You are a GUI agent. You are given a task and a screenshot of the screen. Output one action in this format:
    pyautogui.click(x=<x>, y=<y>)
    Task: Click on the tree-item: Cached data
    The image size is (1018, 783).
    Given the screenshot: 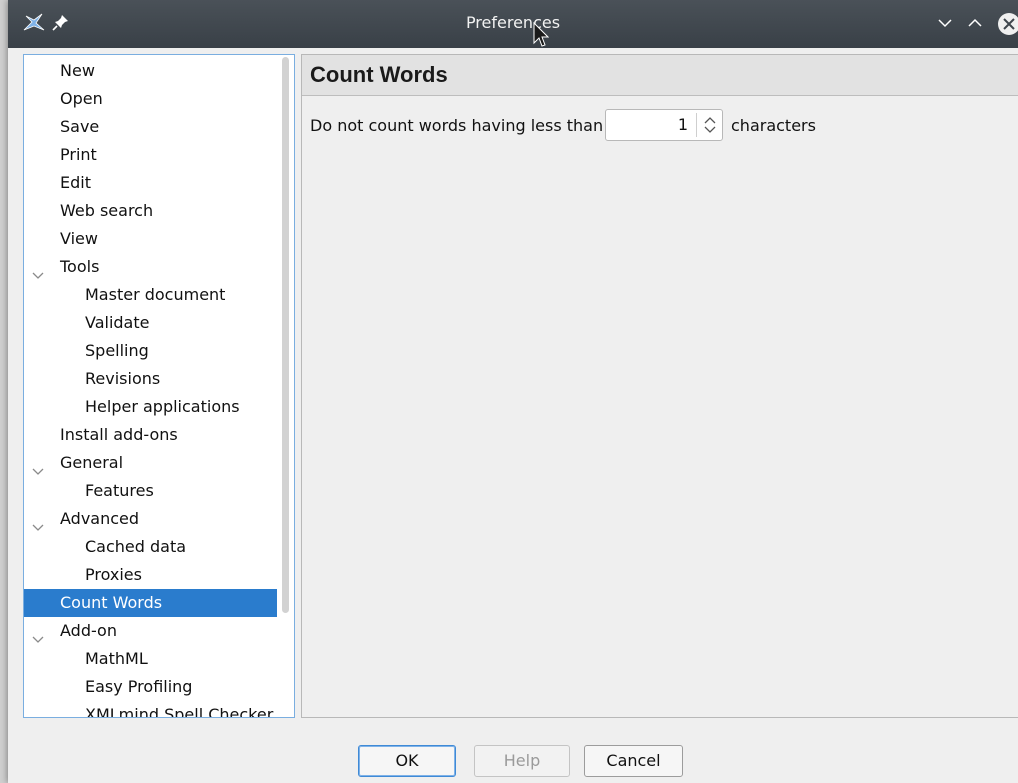 What is the action you would take?
    pyautogui.click(x=150, y=547)
    